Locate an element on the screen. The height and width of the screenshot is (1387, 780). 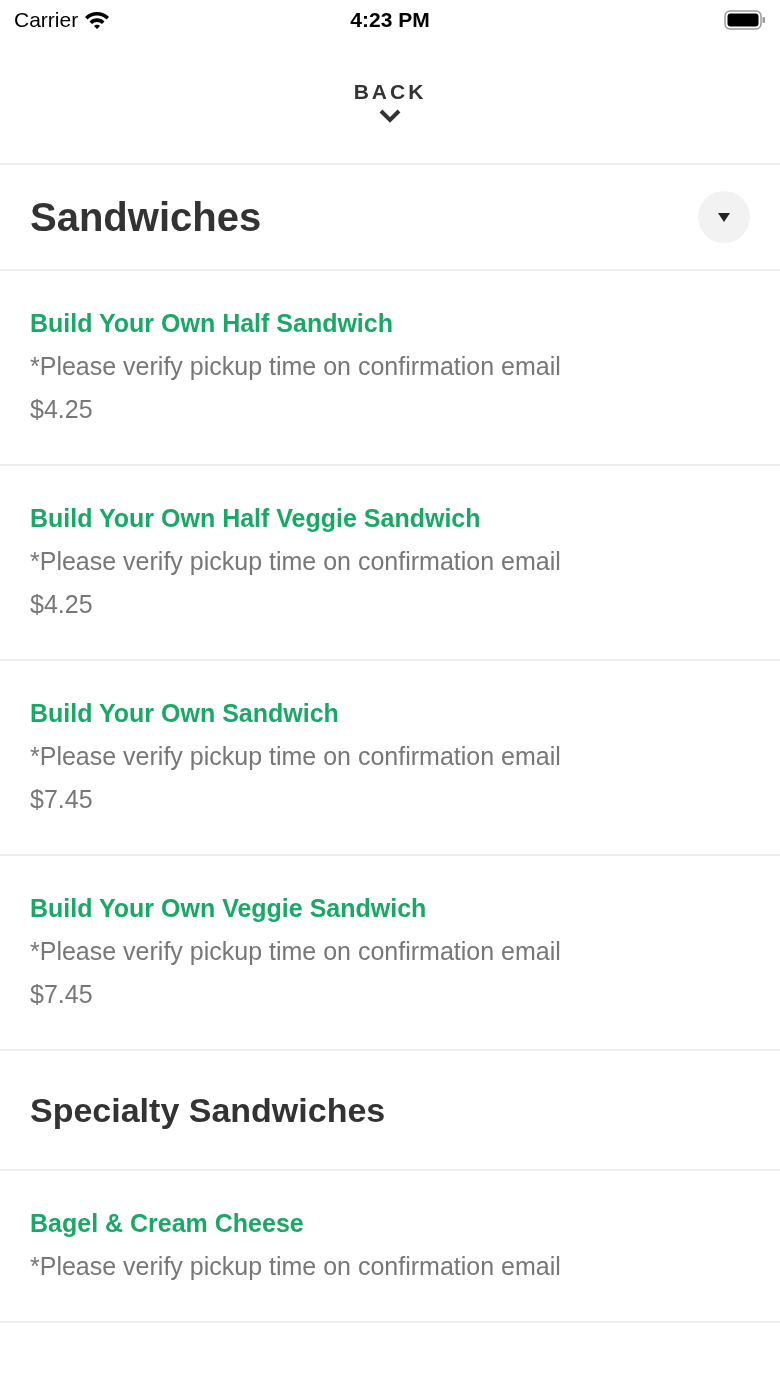
menu-item-card: Build Your Own Sandwich *Please verify pickup time on confirmation email $7.45 is located at coordinates (390, 758).